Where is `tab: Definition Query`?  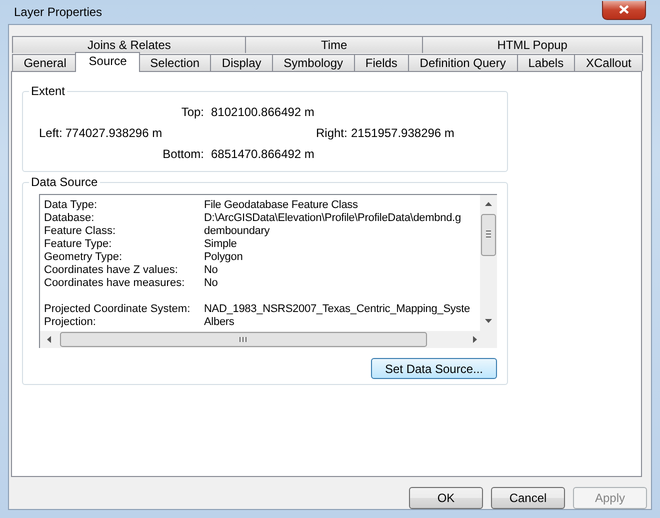
tab: Definition Query is located at coordinates (463, 62).